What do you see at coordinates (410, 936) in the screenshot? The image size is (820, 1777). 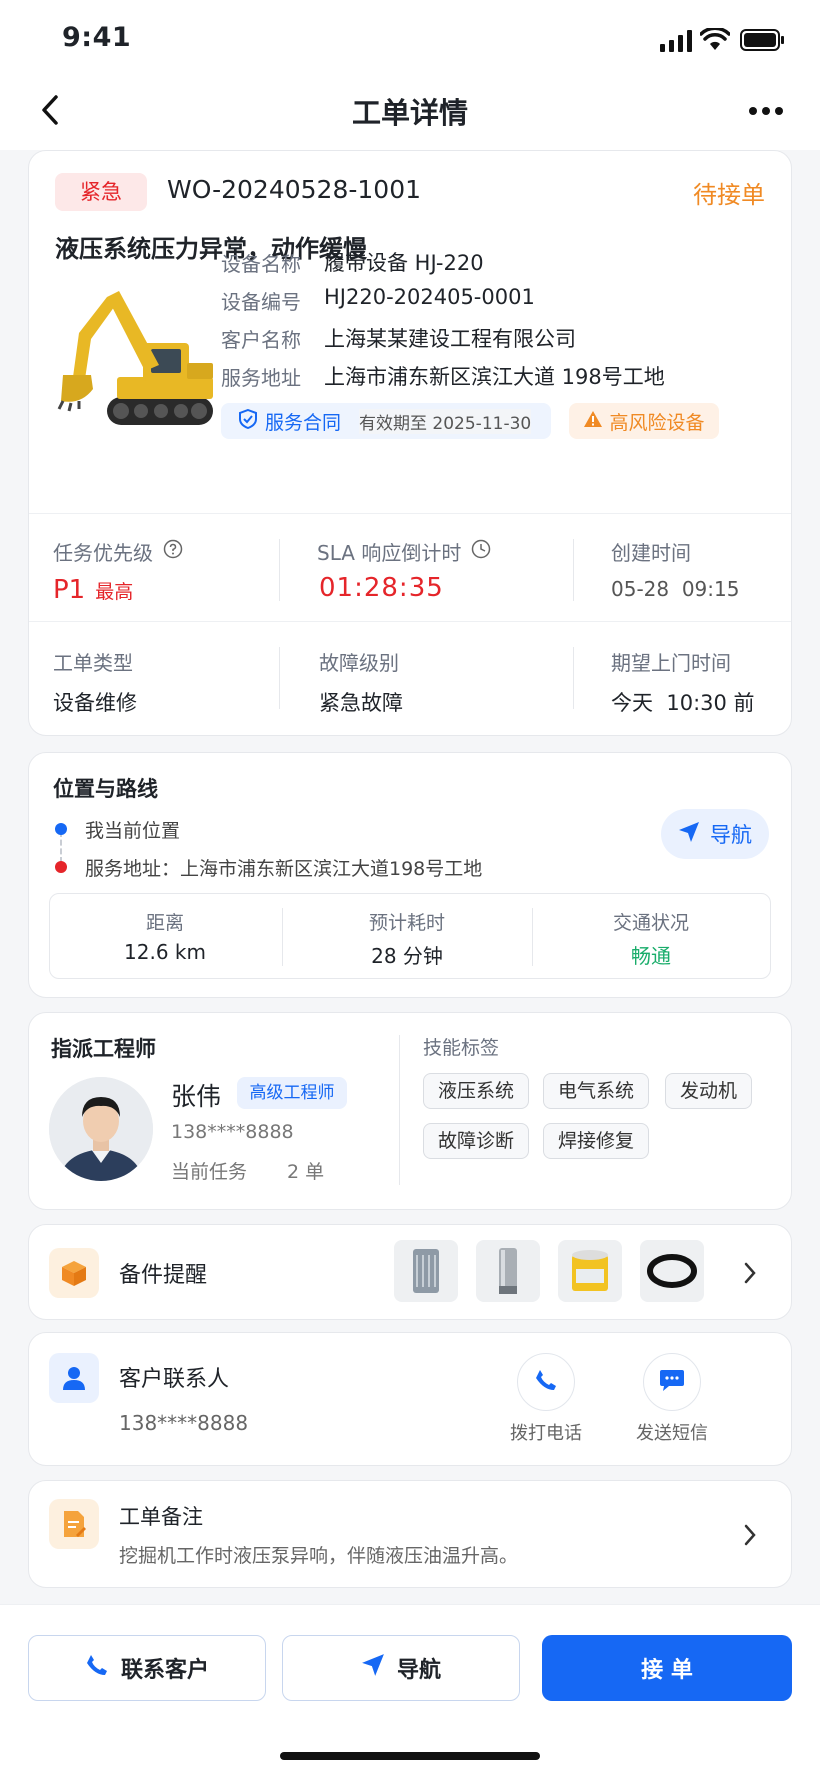 I see `route-stats: 距离 12.6 km 预计耗时 28 分钟 交通状况 畅通` at bounding box center [410, 936].